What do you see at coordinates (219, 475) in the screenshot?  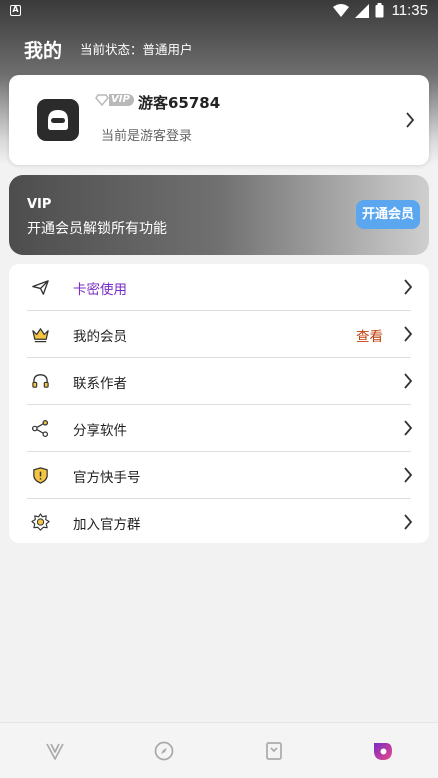 I see `menu-item-official-kuaishou: 官方快手号` at bounding box center [219, 475].